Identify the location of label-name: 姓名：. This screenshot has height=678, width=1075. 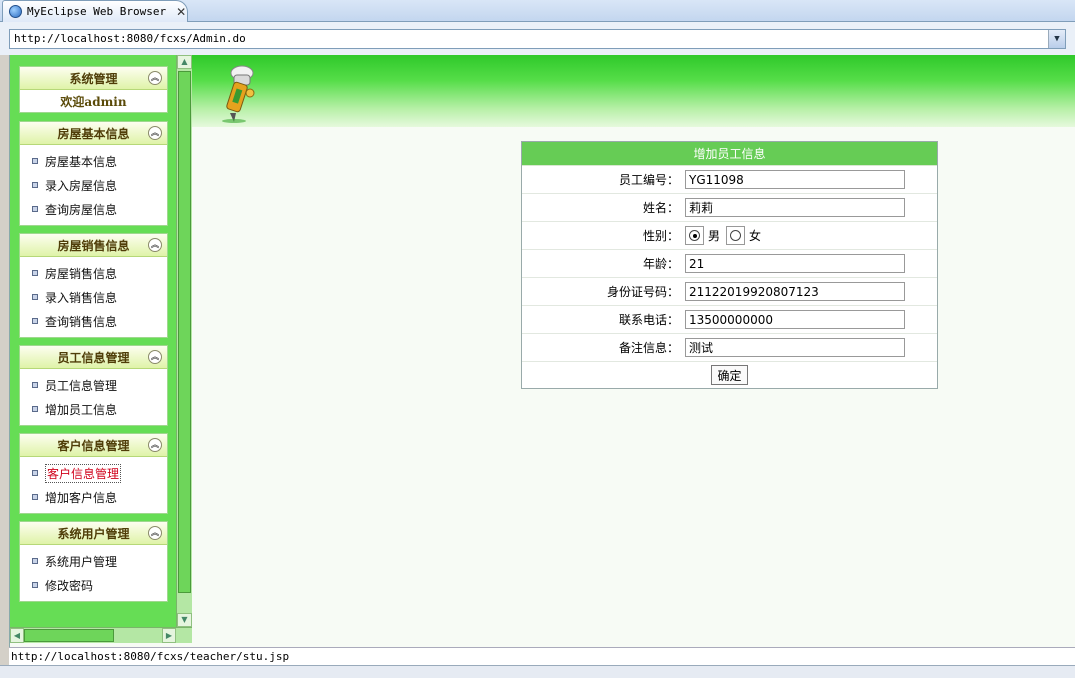
(660, 208).